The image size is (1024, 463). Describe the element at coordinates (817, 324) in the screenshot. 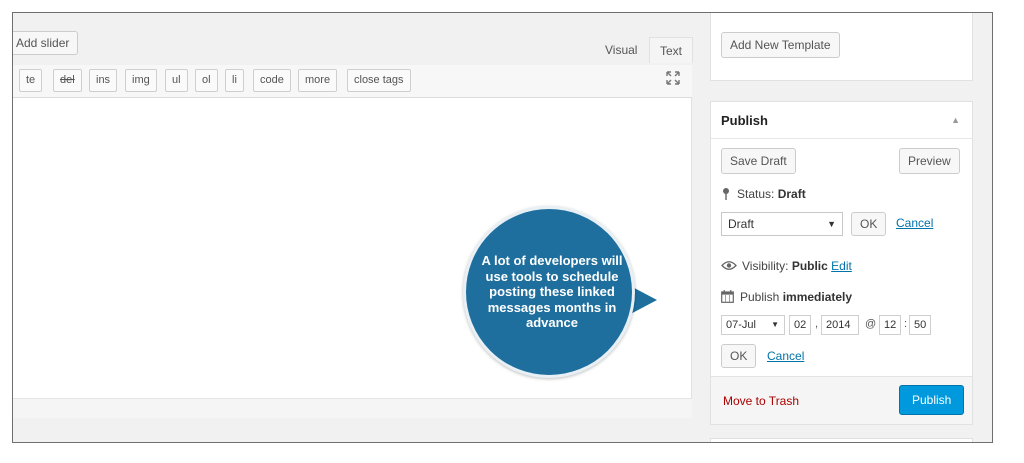

I see `date-comma: ,` at that location.